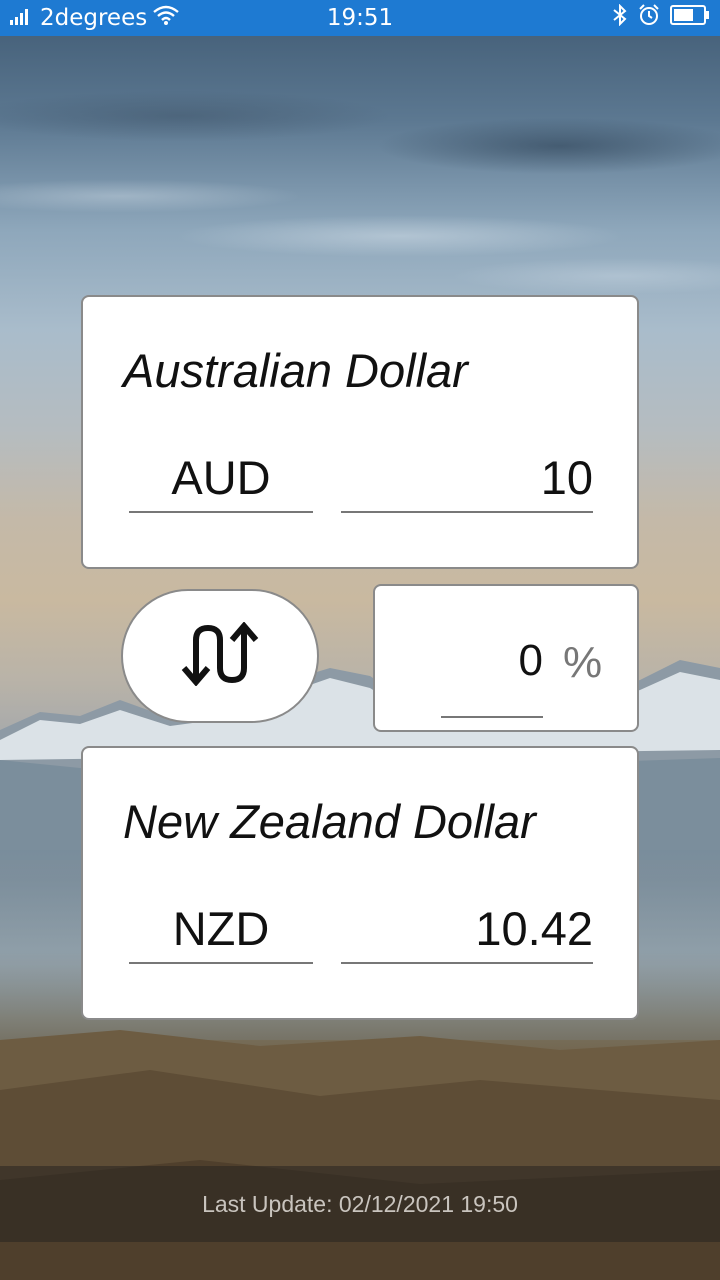 This screenshot has width=720, height=1280. What do you see at coordinates (295, 370) in the screenshot?
I see `from-currency-name: Australian Dollar` at bounding box center [295, 370].